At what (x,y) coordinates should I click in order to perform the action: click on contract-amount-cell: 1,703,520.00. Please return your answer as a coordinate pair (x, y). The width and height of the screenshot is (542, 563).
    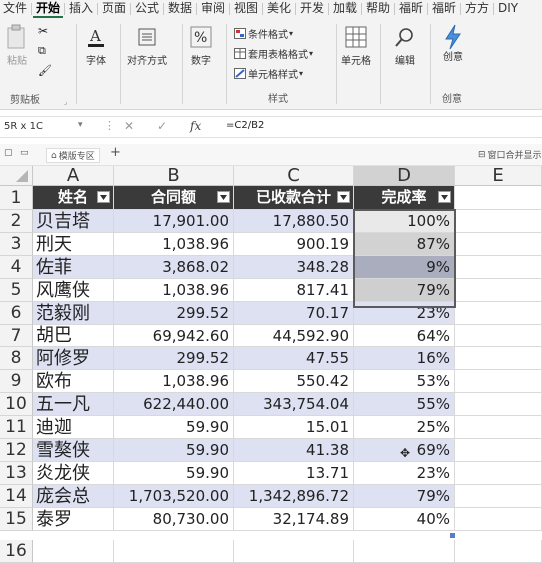
    Looking at the image, I should click on (174, 496).